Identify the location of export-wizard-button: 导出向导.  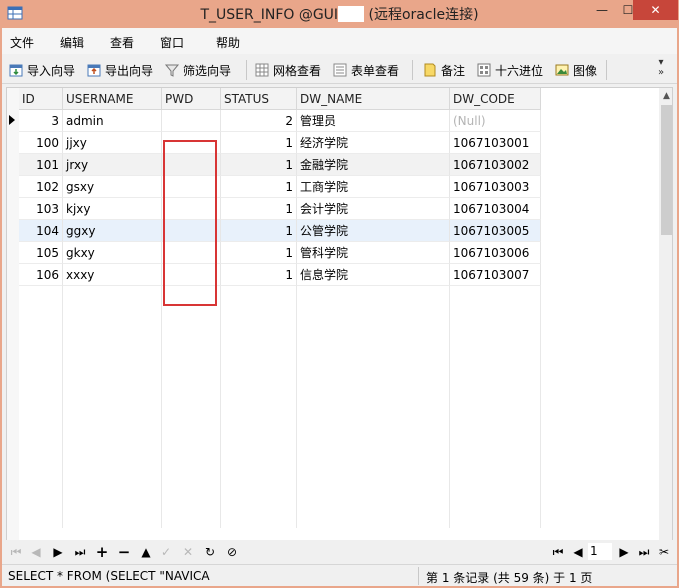
(119, 70).